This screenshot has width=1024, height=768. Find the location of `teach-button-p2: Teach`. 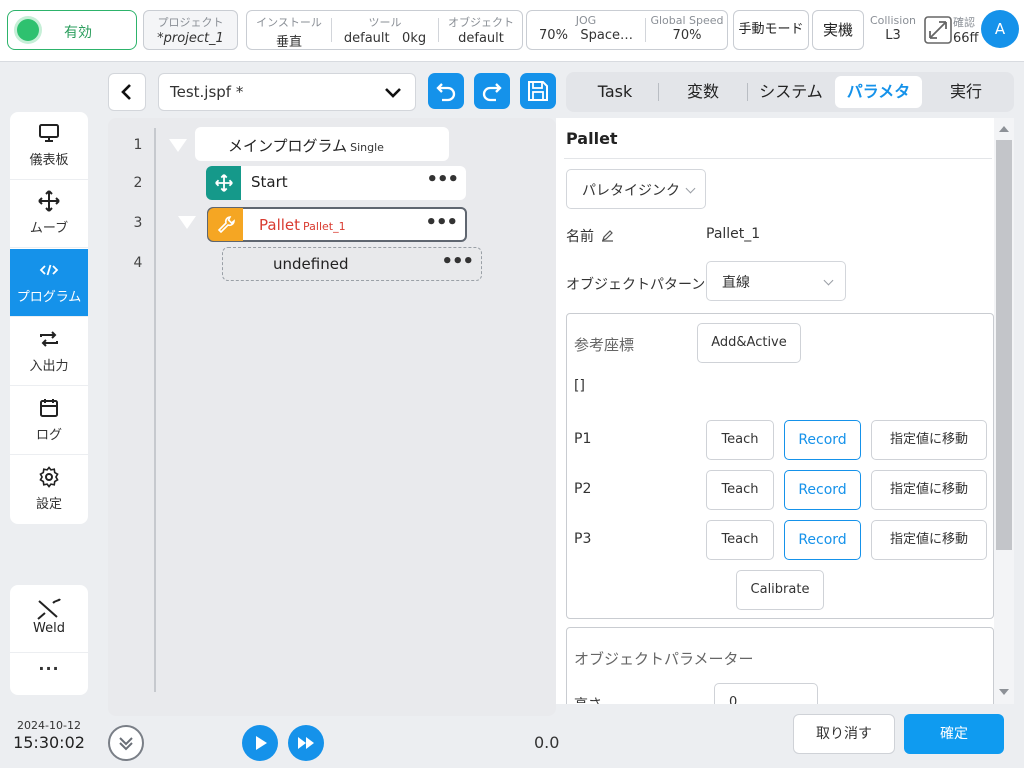

teach-button-p2: Teach is located at coordinates (740, 490).